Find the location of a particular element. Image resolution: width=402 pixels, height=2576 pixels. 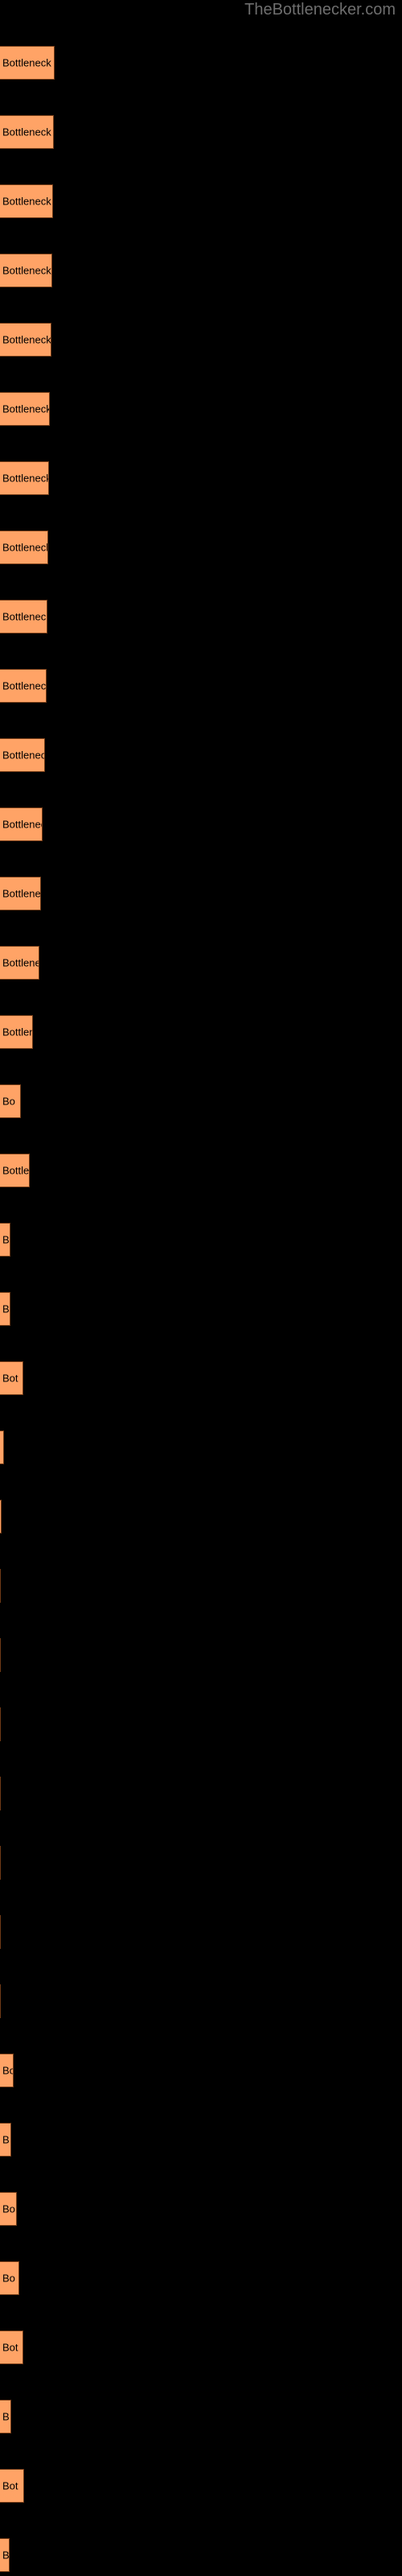

bar: Bottlene is located at coordinates (16, 1032).